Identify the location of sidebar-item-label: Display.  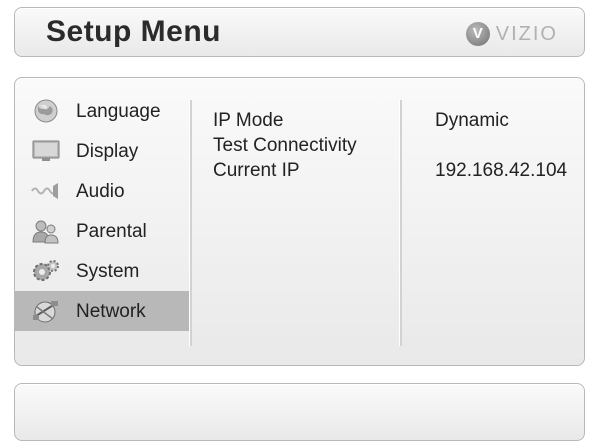
(107, 151).